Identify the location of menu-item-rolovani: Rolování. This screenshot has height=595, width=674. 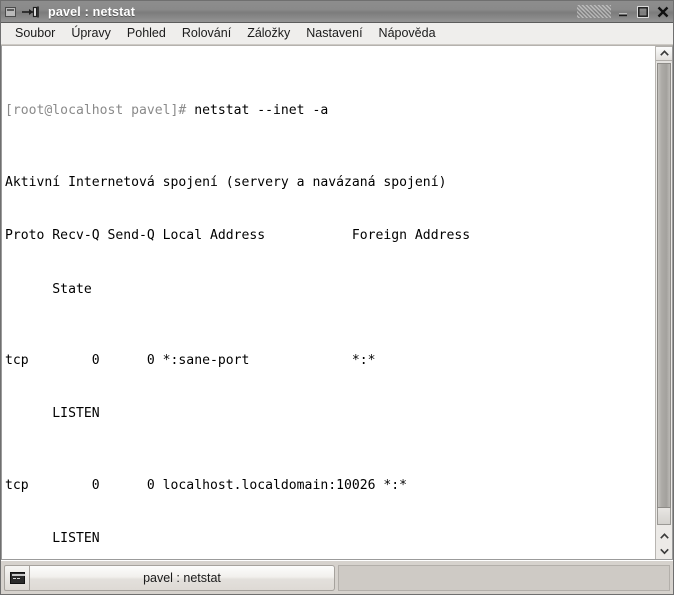
(206, 33).